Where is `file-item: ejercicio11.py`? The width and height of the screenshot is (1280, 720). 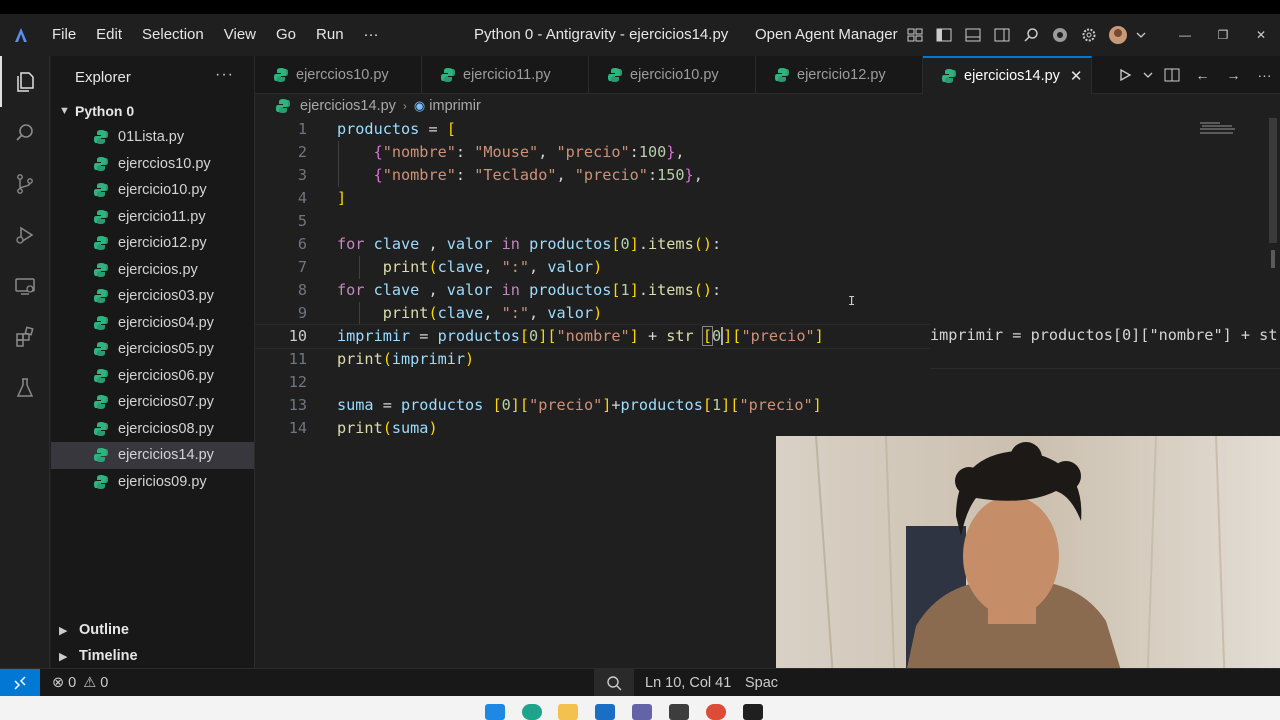
file-item: ejercicio11.py is located at coordinates (152, 217).